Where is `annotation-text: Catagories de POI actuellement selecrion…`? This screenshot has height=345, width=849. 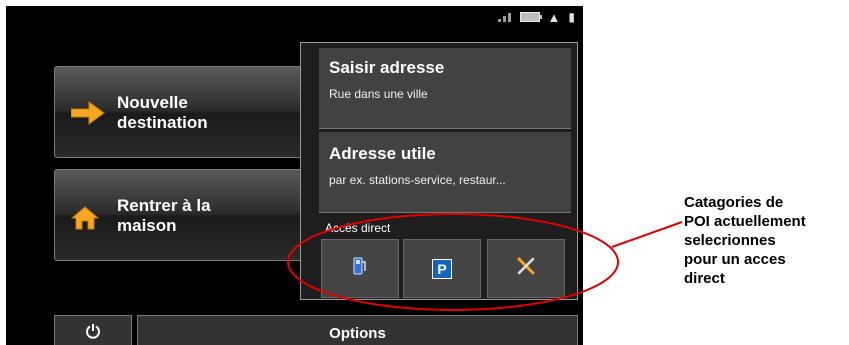
annotation-text: Catagories de POI actuellement selecrion… is located at coordinates (766, 240).